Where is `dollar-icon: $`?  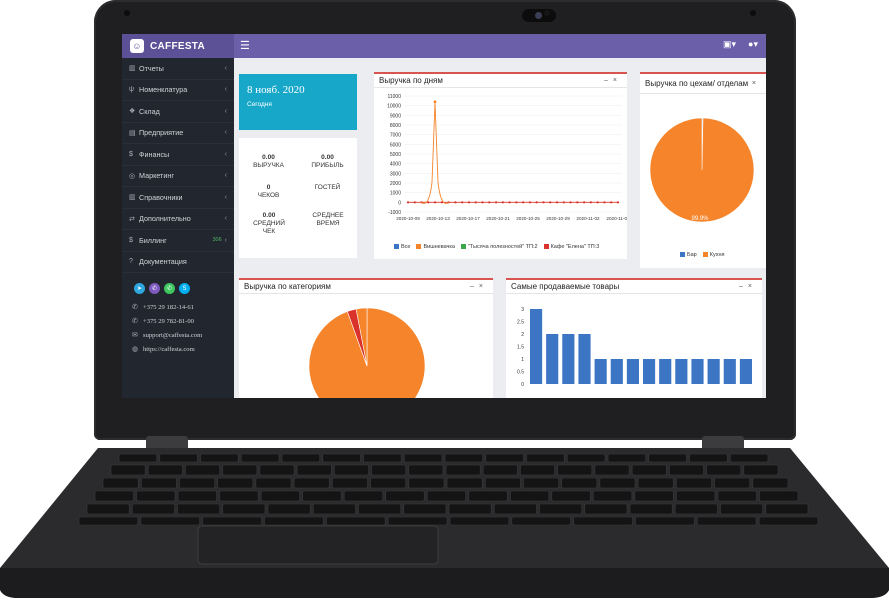 dollar-icon: $ is located at coordinates (131, 240).